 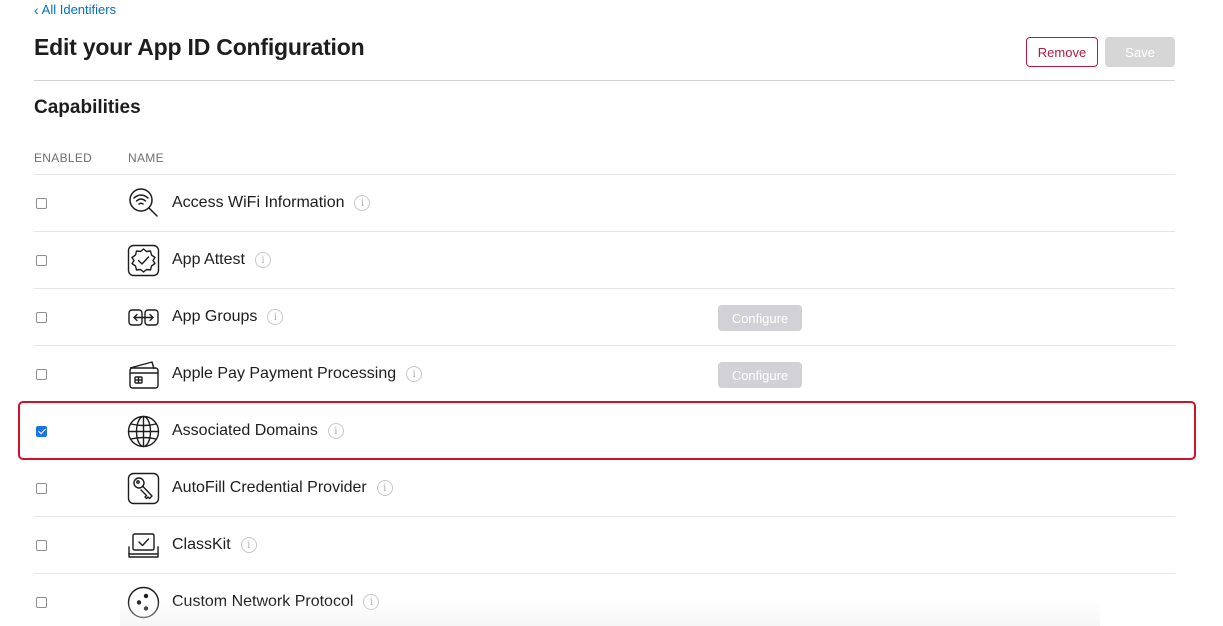 What do you see at coordinates (143, 602) in the screenshot?
I see `network-dots-icon` at bounding box center [143, 602].